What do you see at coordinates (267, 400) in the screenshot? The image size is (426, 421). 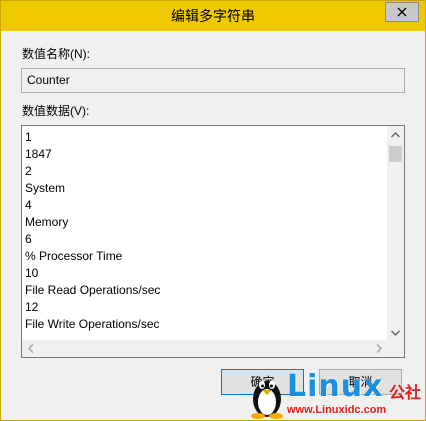 I see `tux-penguin-icon` at bounding box center [267, 400].